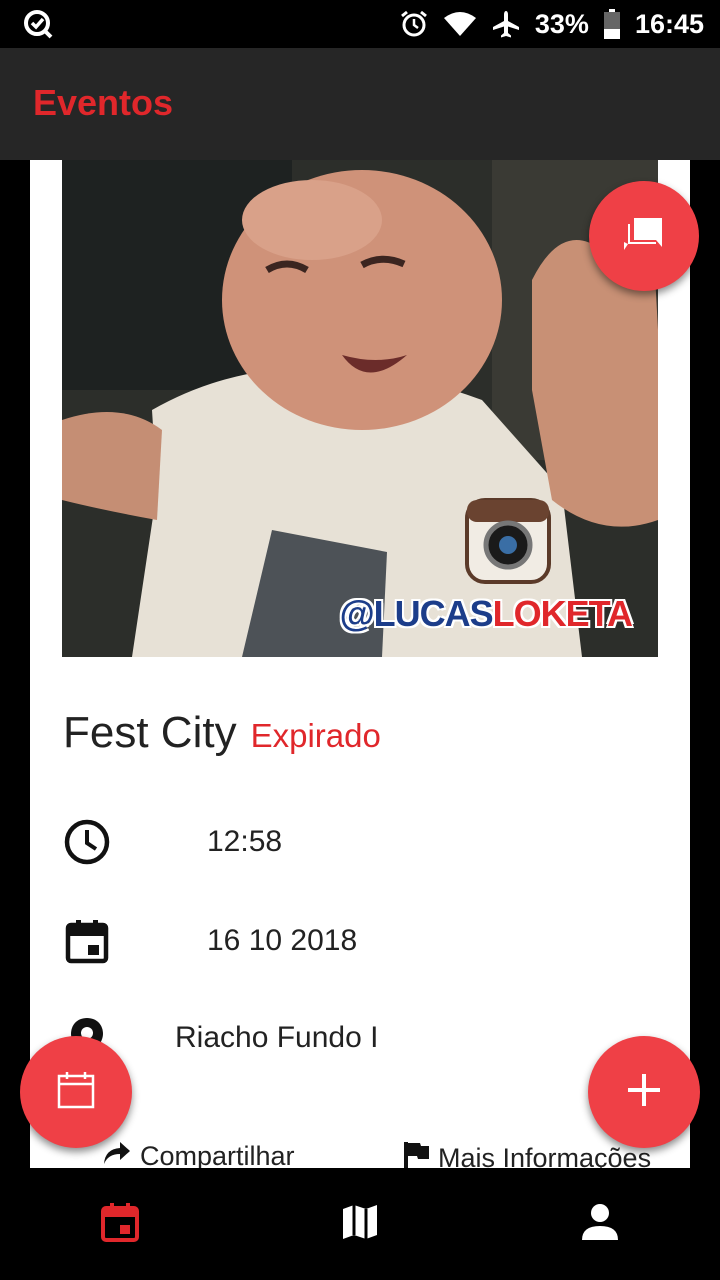  Describe the element at coordinates (360, 104) in the screenshot. I see `app-bar: Eventos` at that location.